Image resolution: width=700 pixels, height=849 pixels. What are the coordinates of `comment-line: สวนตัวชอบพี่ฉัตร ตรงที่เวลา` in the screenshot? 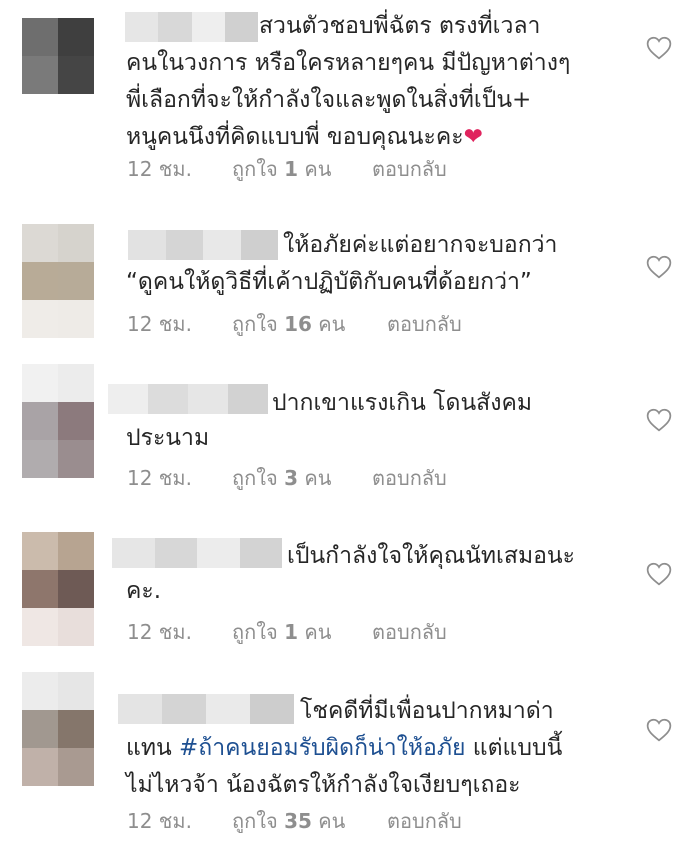 It's located at (400, 26).